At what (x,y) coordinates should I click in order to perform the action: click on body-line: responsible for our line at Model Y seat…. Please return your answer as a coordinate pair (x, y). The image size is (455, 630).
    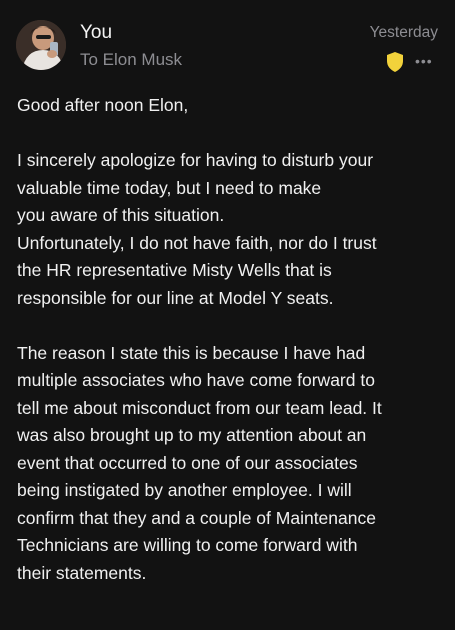
    Looking at the image, I should click on (175, 297).